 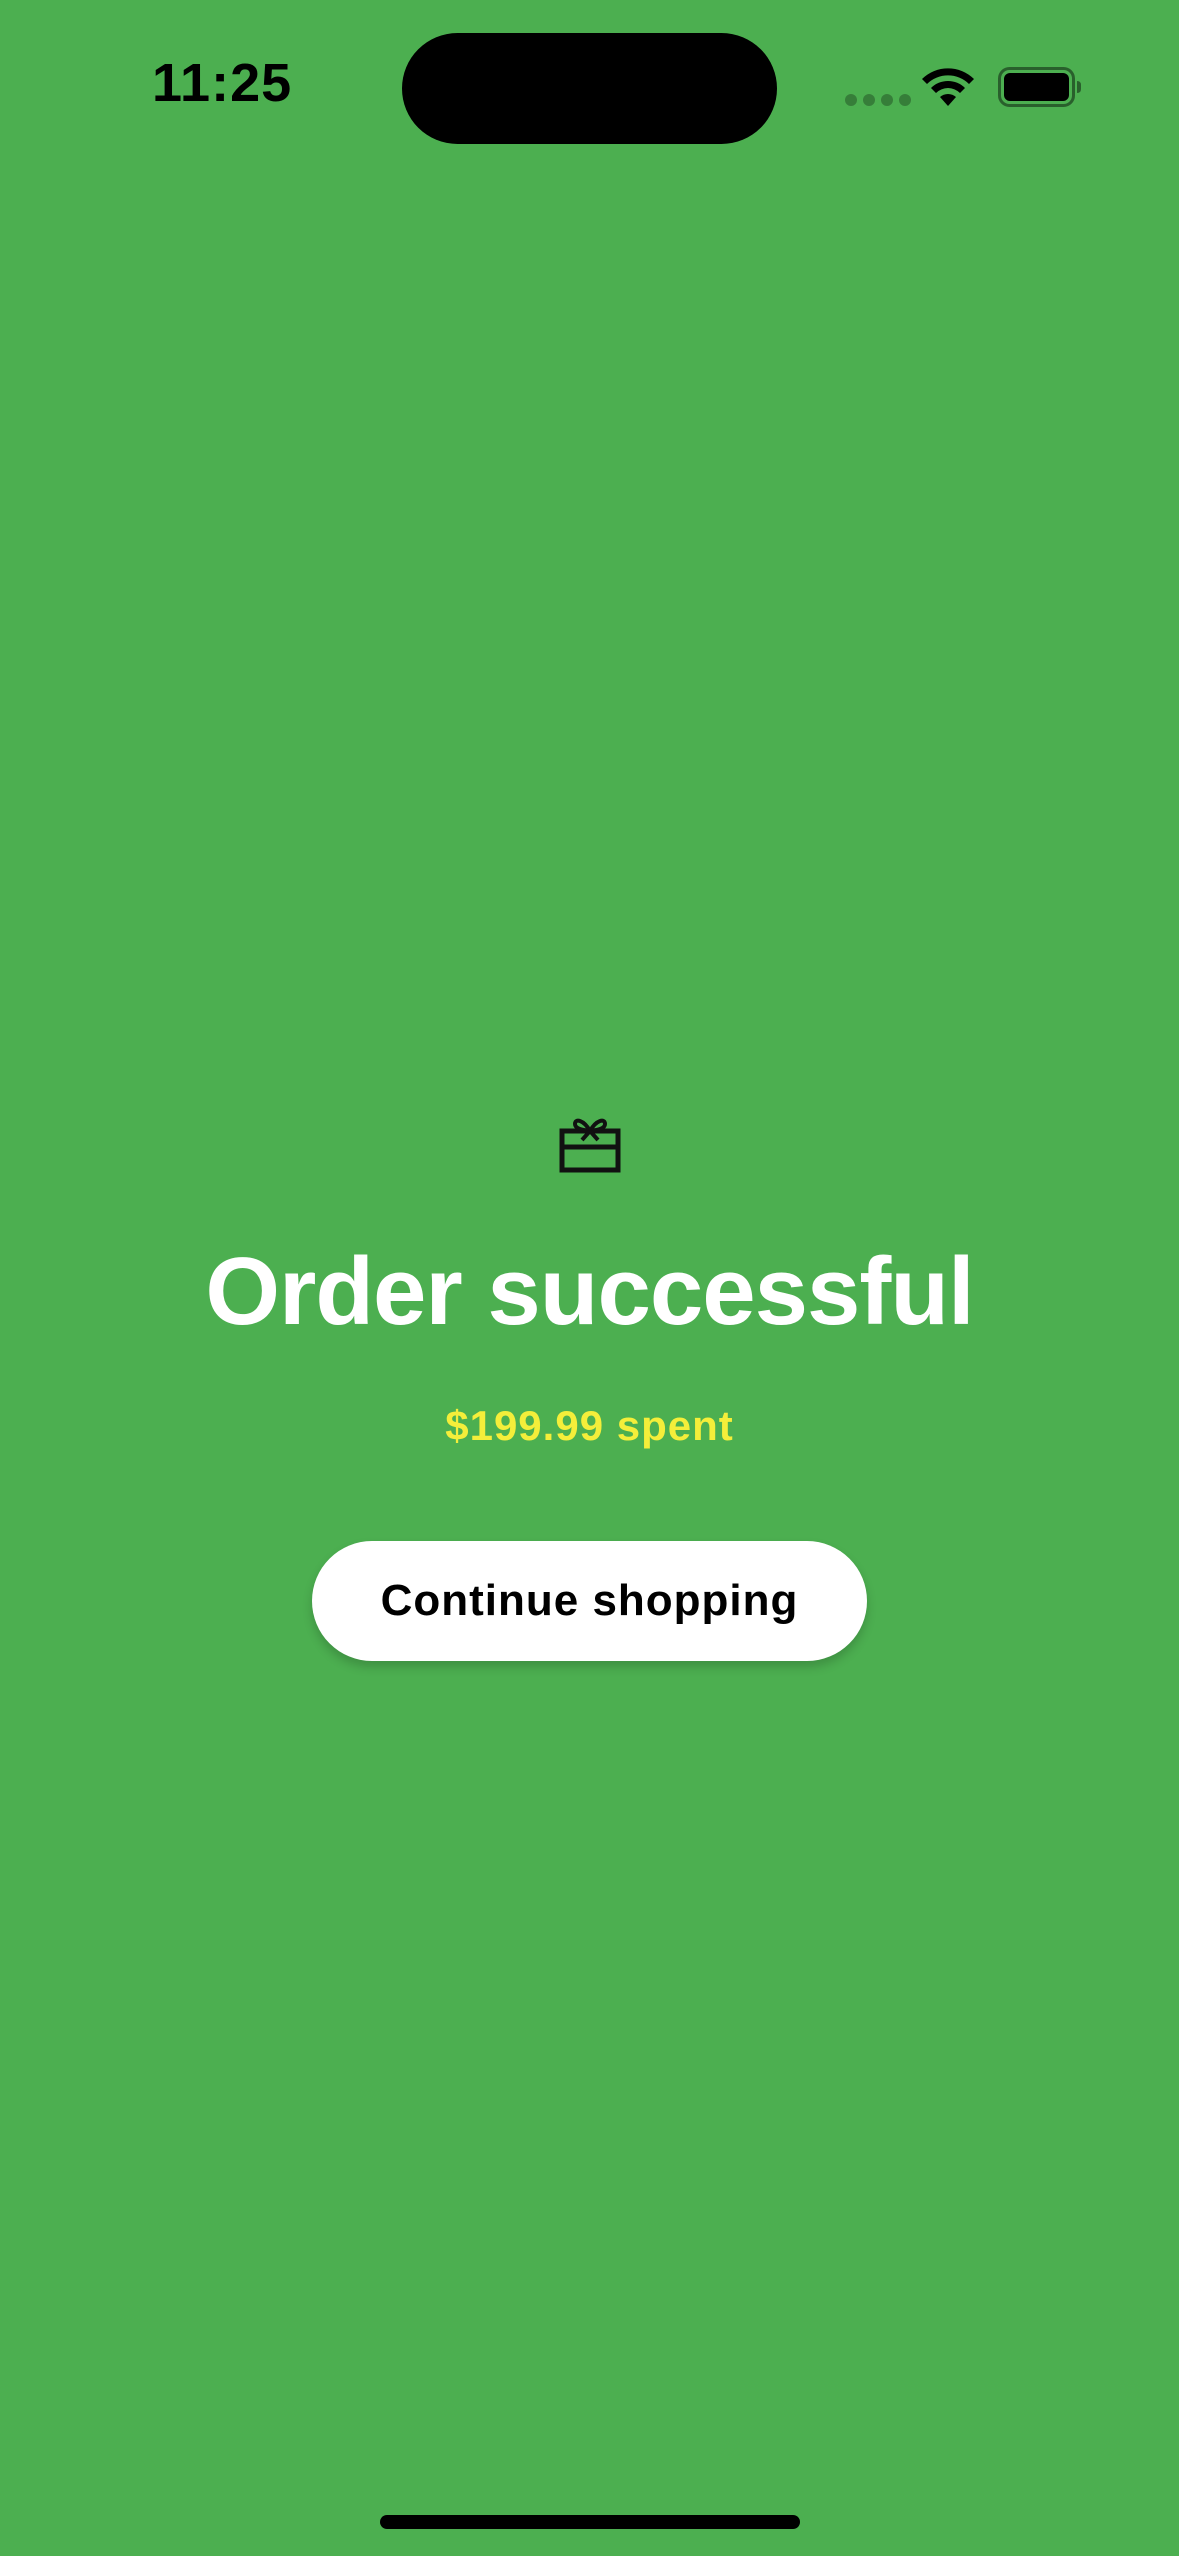 What do you see at coordinates (589, 1601) in the screenshot?
I see `continue-shopping-button: Continue shopping` at bounding box center [589, 1601].